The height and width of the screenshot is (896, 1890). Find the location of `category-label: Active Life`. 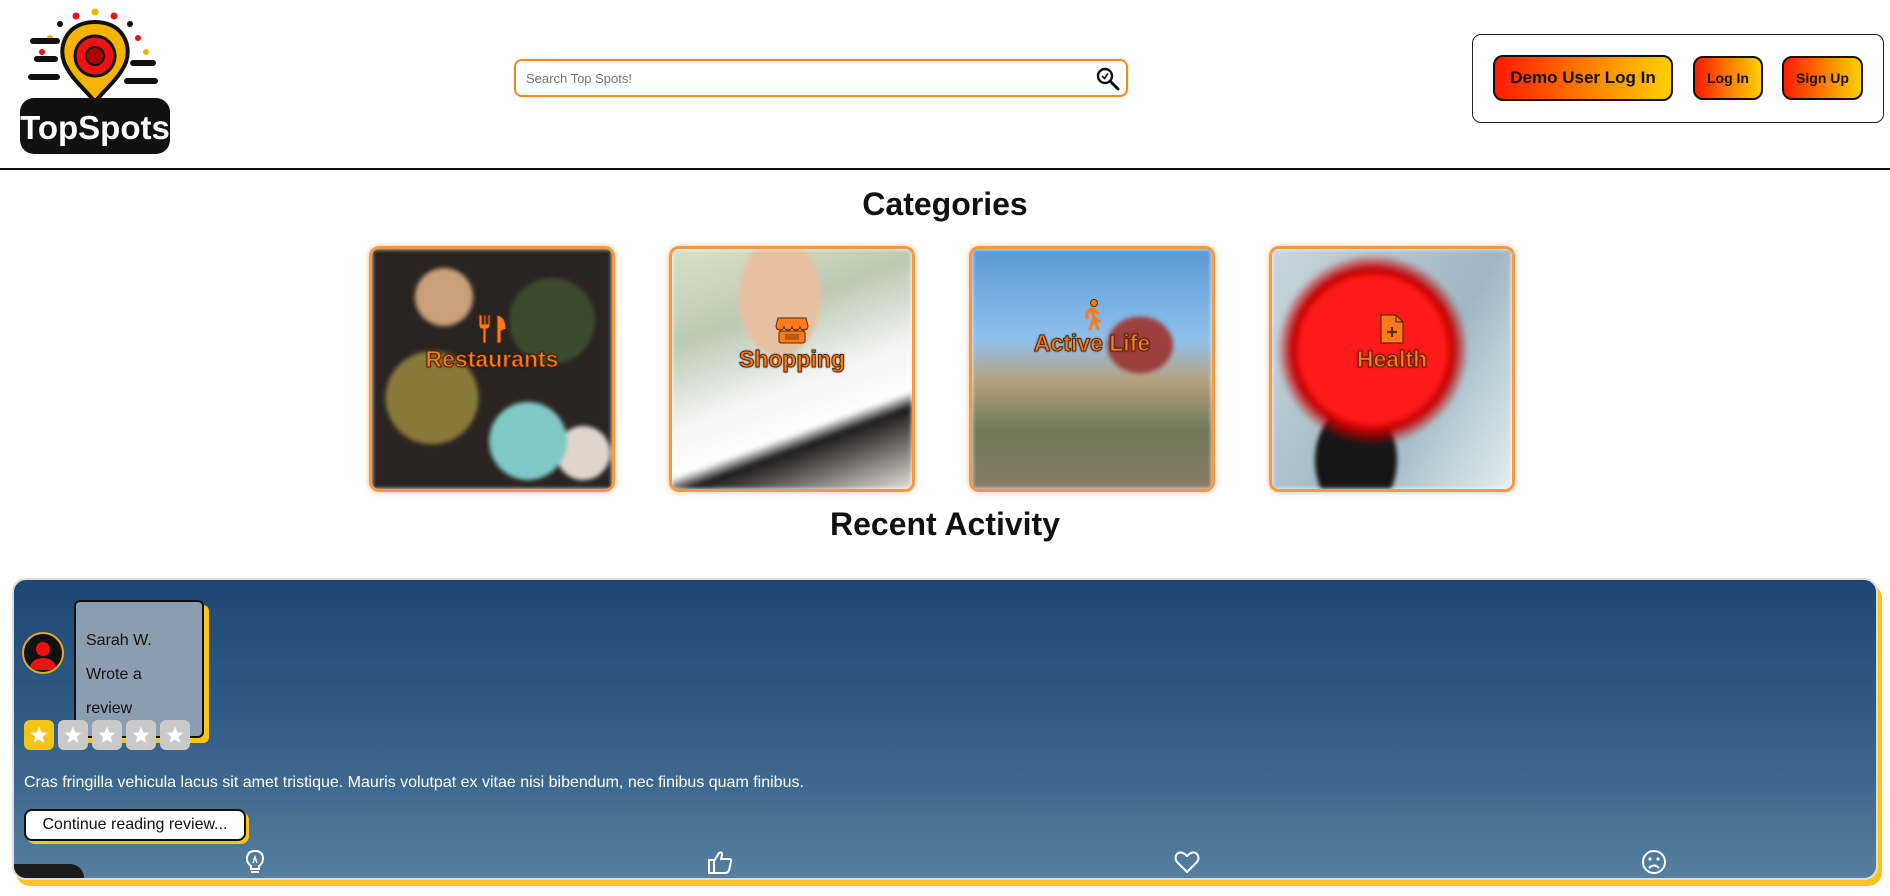

category-label: Active Life is located at coordinates (1092, 343).